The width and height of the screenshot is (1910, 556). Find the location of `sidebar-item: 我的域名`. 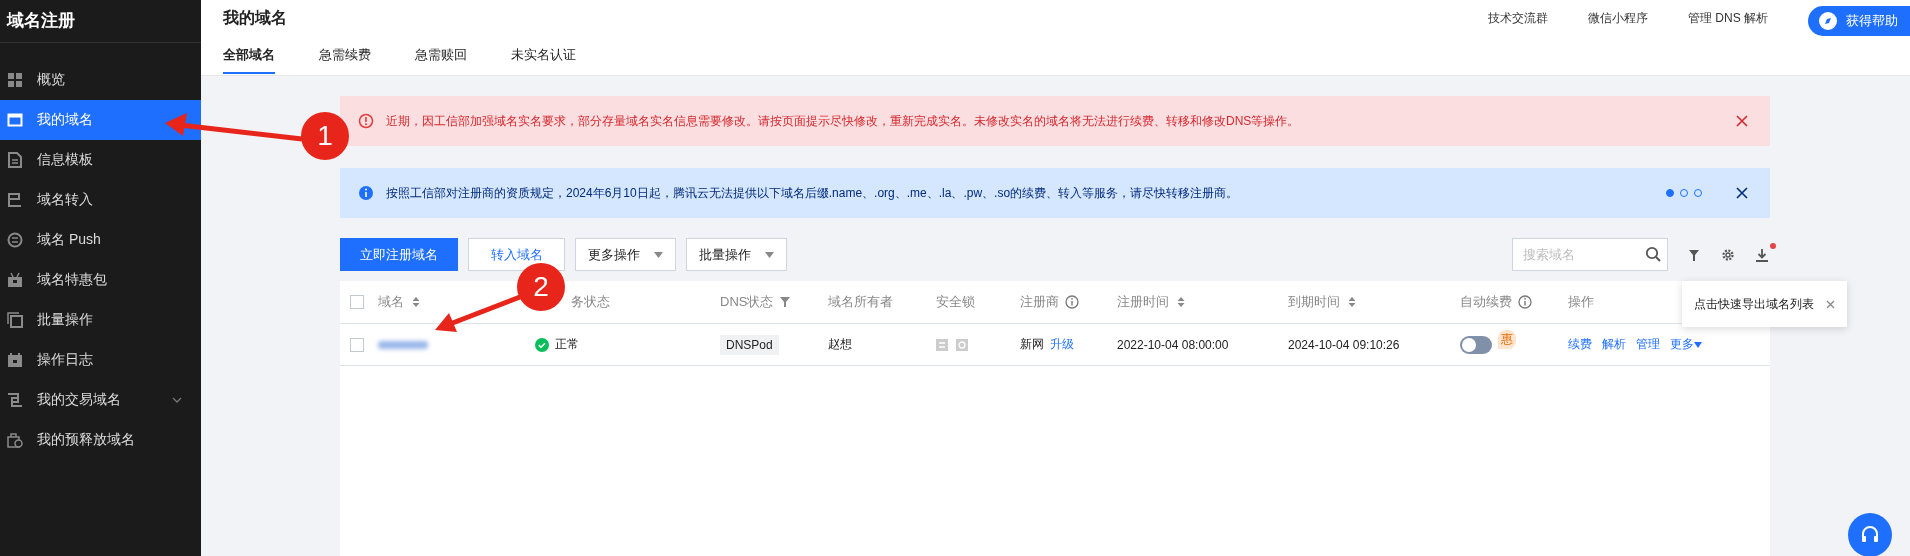

sidebar-item: 我的域名 is located at coordinates (100, 120).